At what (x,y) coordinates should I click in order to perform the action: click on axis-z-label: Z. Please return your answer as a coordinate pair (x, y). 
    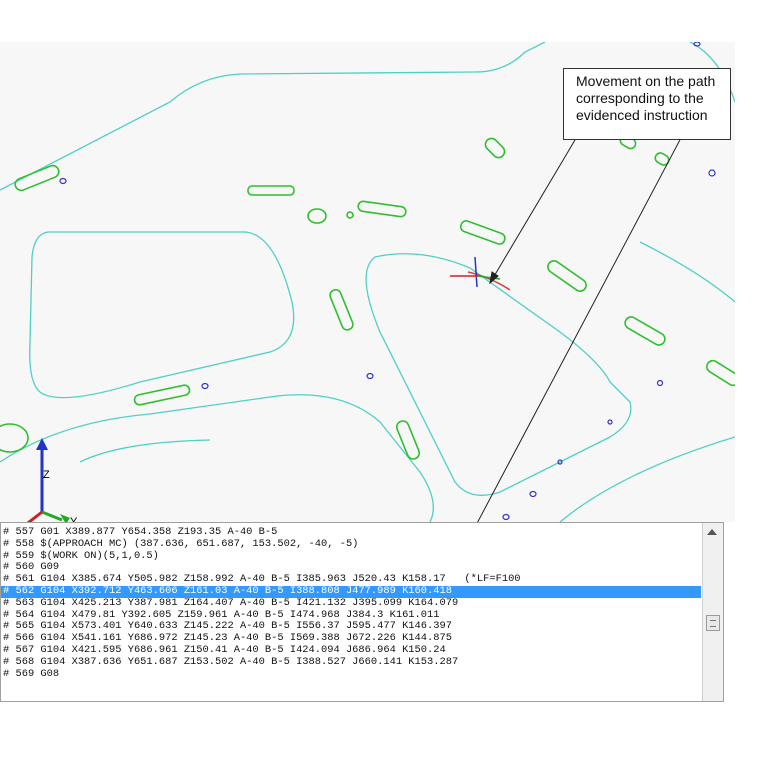
    Looking at the image, I should click on (46, 475).